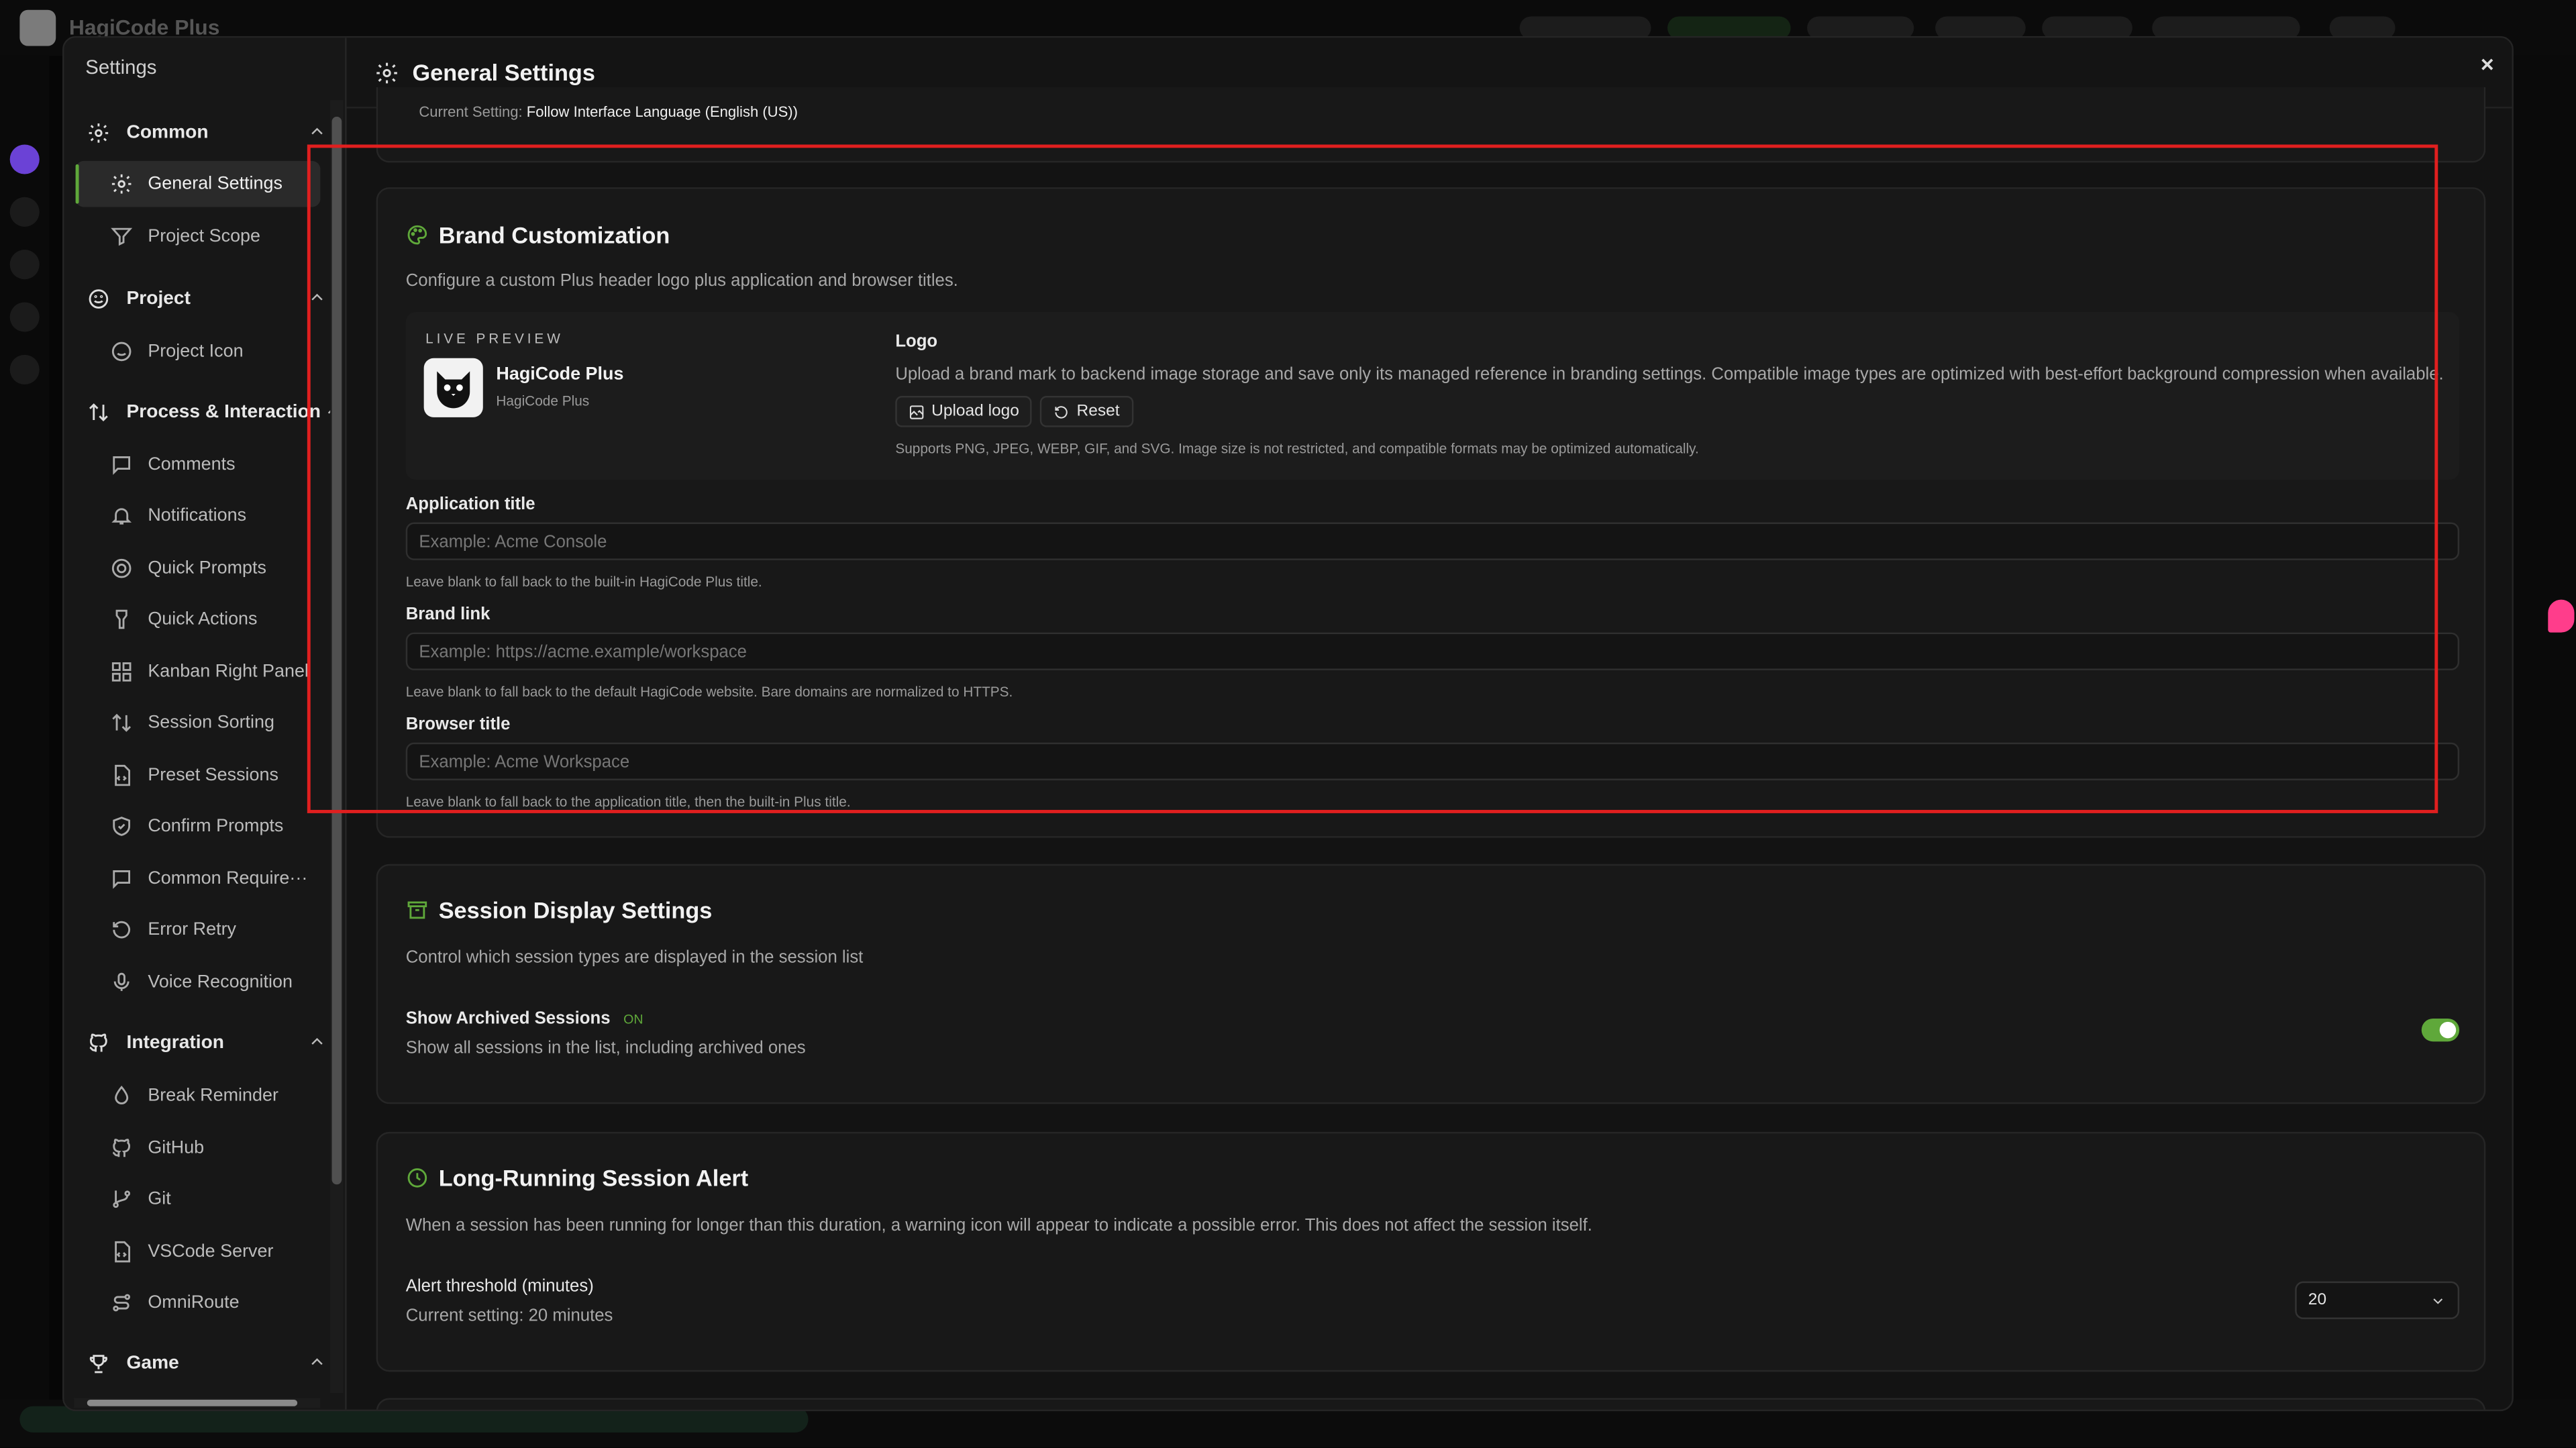  Describe the element at coordinates (207, 299) in the screenshot. I see `sidebar-group-project: Project` at that location.